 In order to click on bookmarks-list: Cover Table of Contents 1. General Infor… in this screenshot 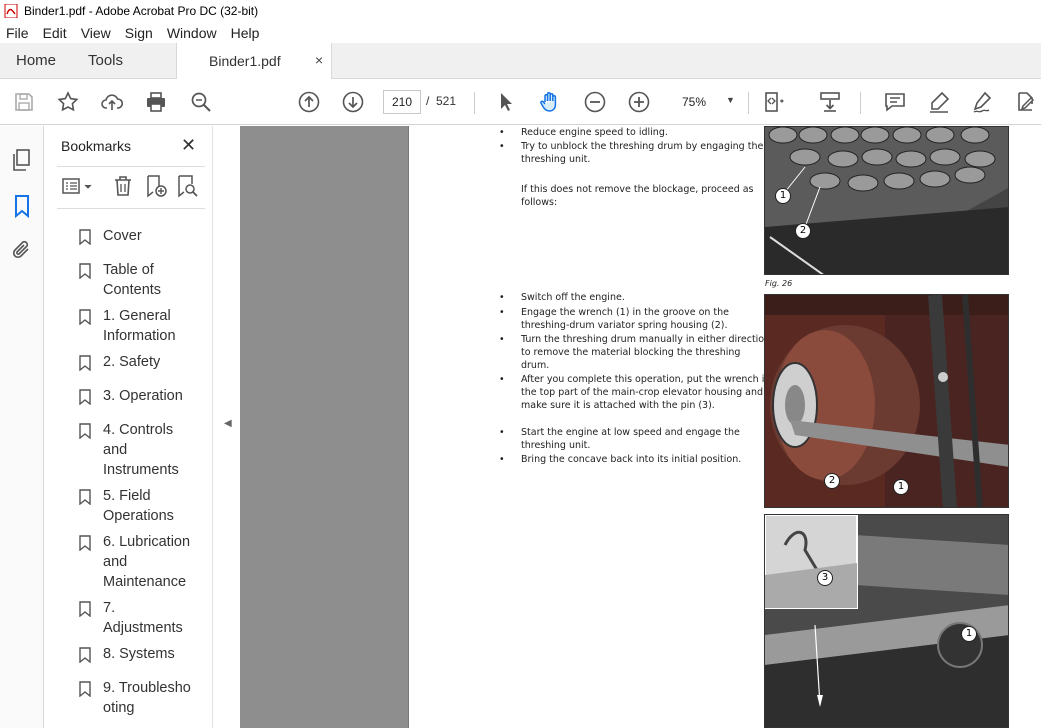, I will do `click(134, 474)`.